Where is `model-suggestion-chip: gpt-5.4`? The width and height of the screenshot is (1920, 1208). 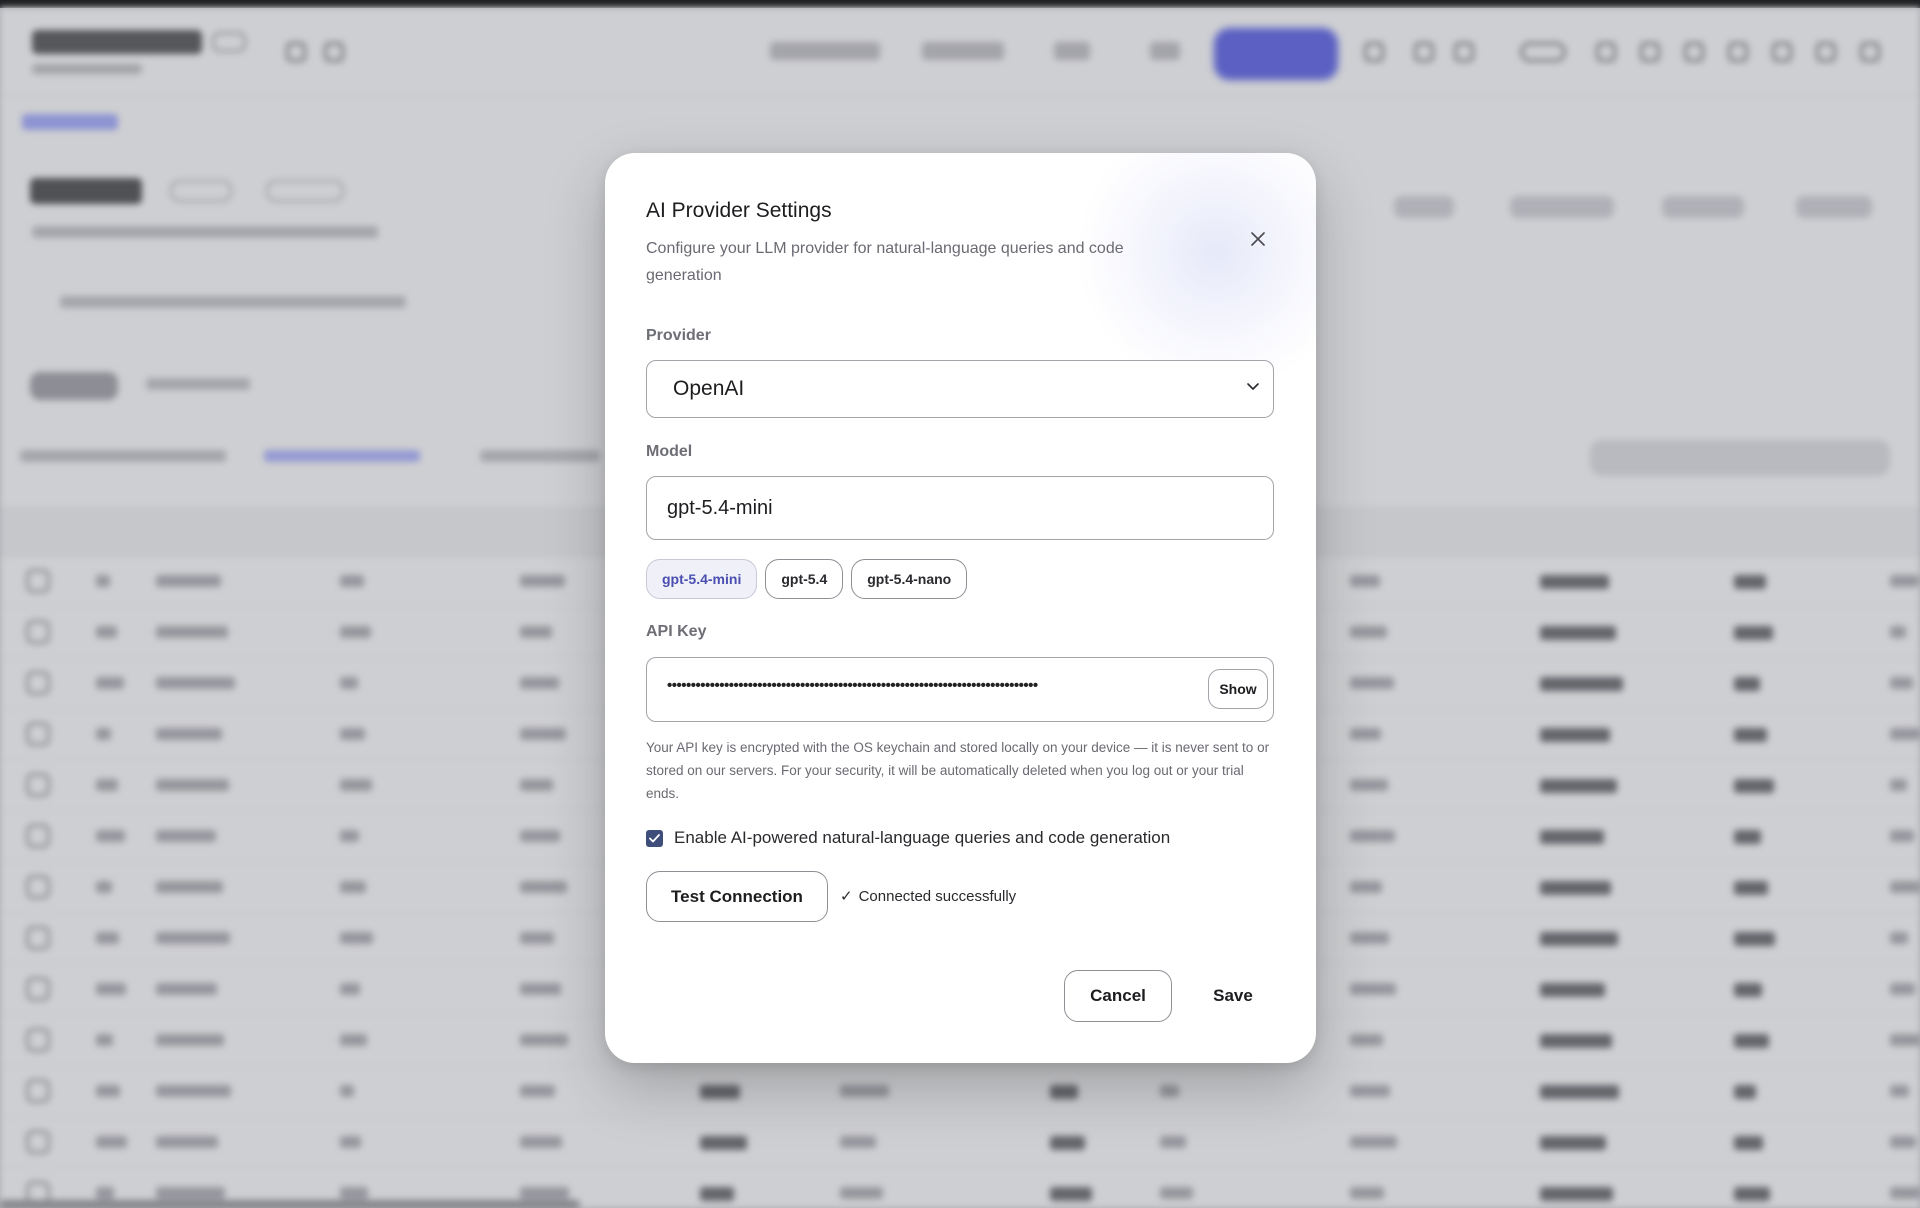 model-suggestion-chip: gpt-5.4 is located at coordinates (804, 579).